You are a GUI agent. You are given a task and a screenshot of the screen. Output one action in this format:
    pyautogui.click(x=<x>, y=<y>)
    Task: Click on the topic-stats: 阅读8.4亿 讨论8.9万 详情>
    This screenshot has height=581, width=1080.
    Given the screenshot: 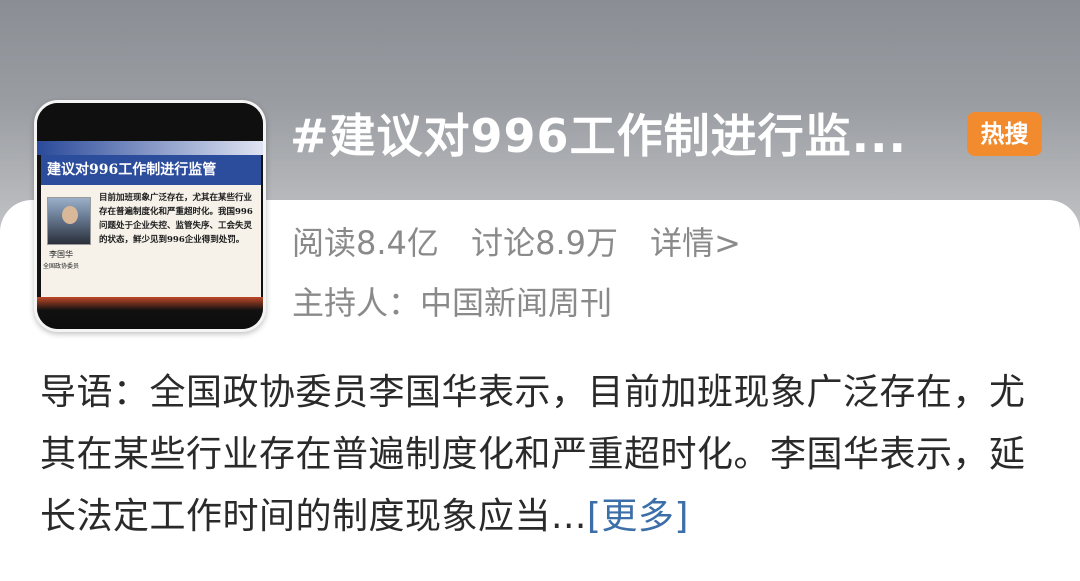 What is the action you would take?
    pyautogui.click(x=527, y=243)
    